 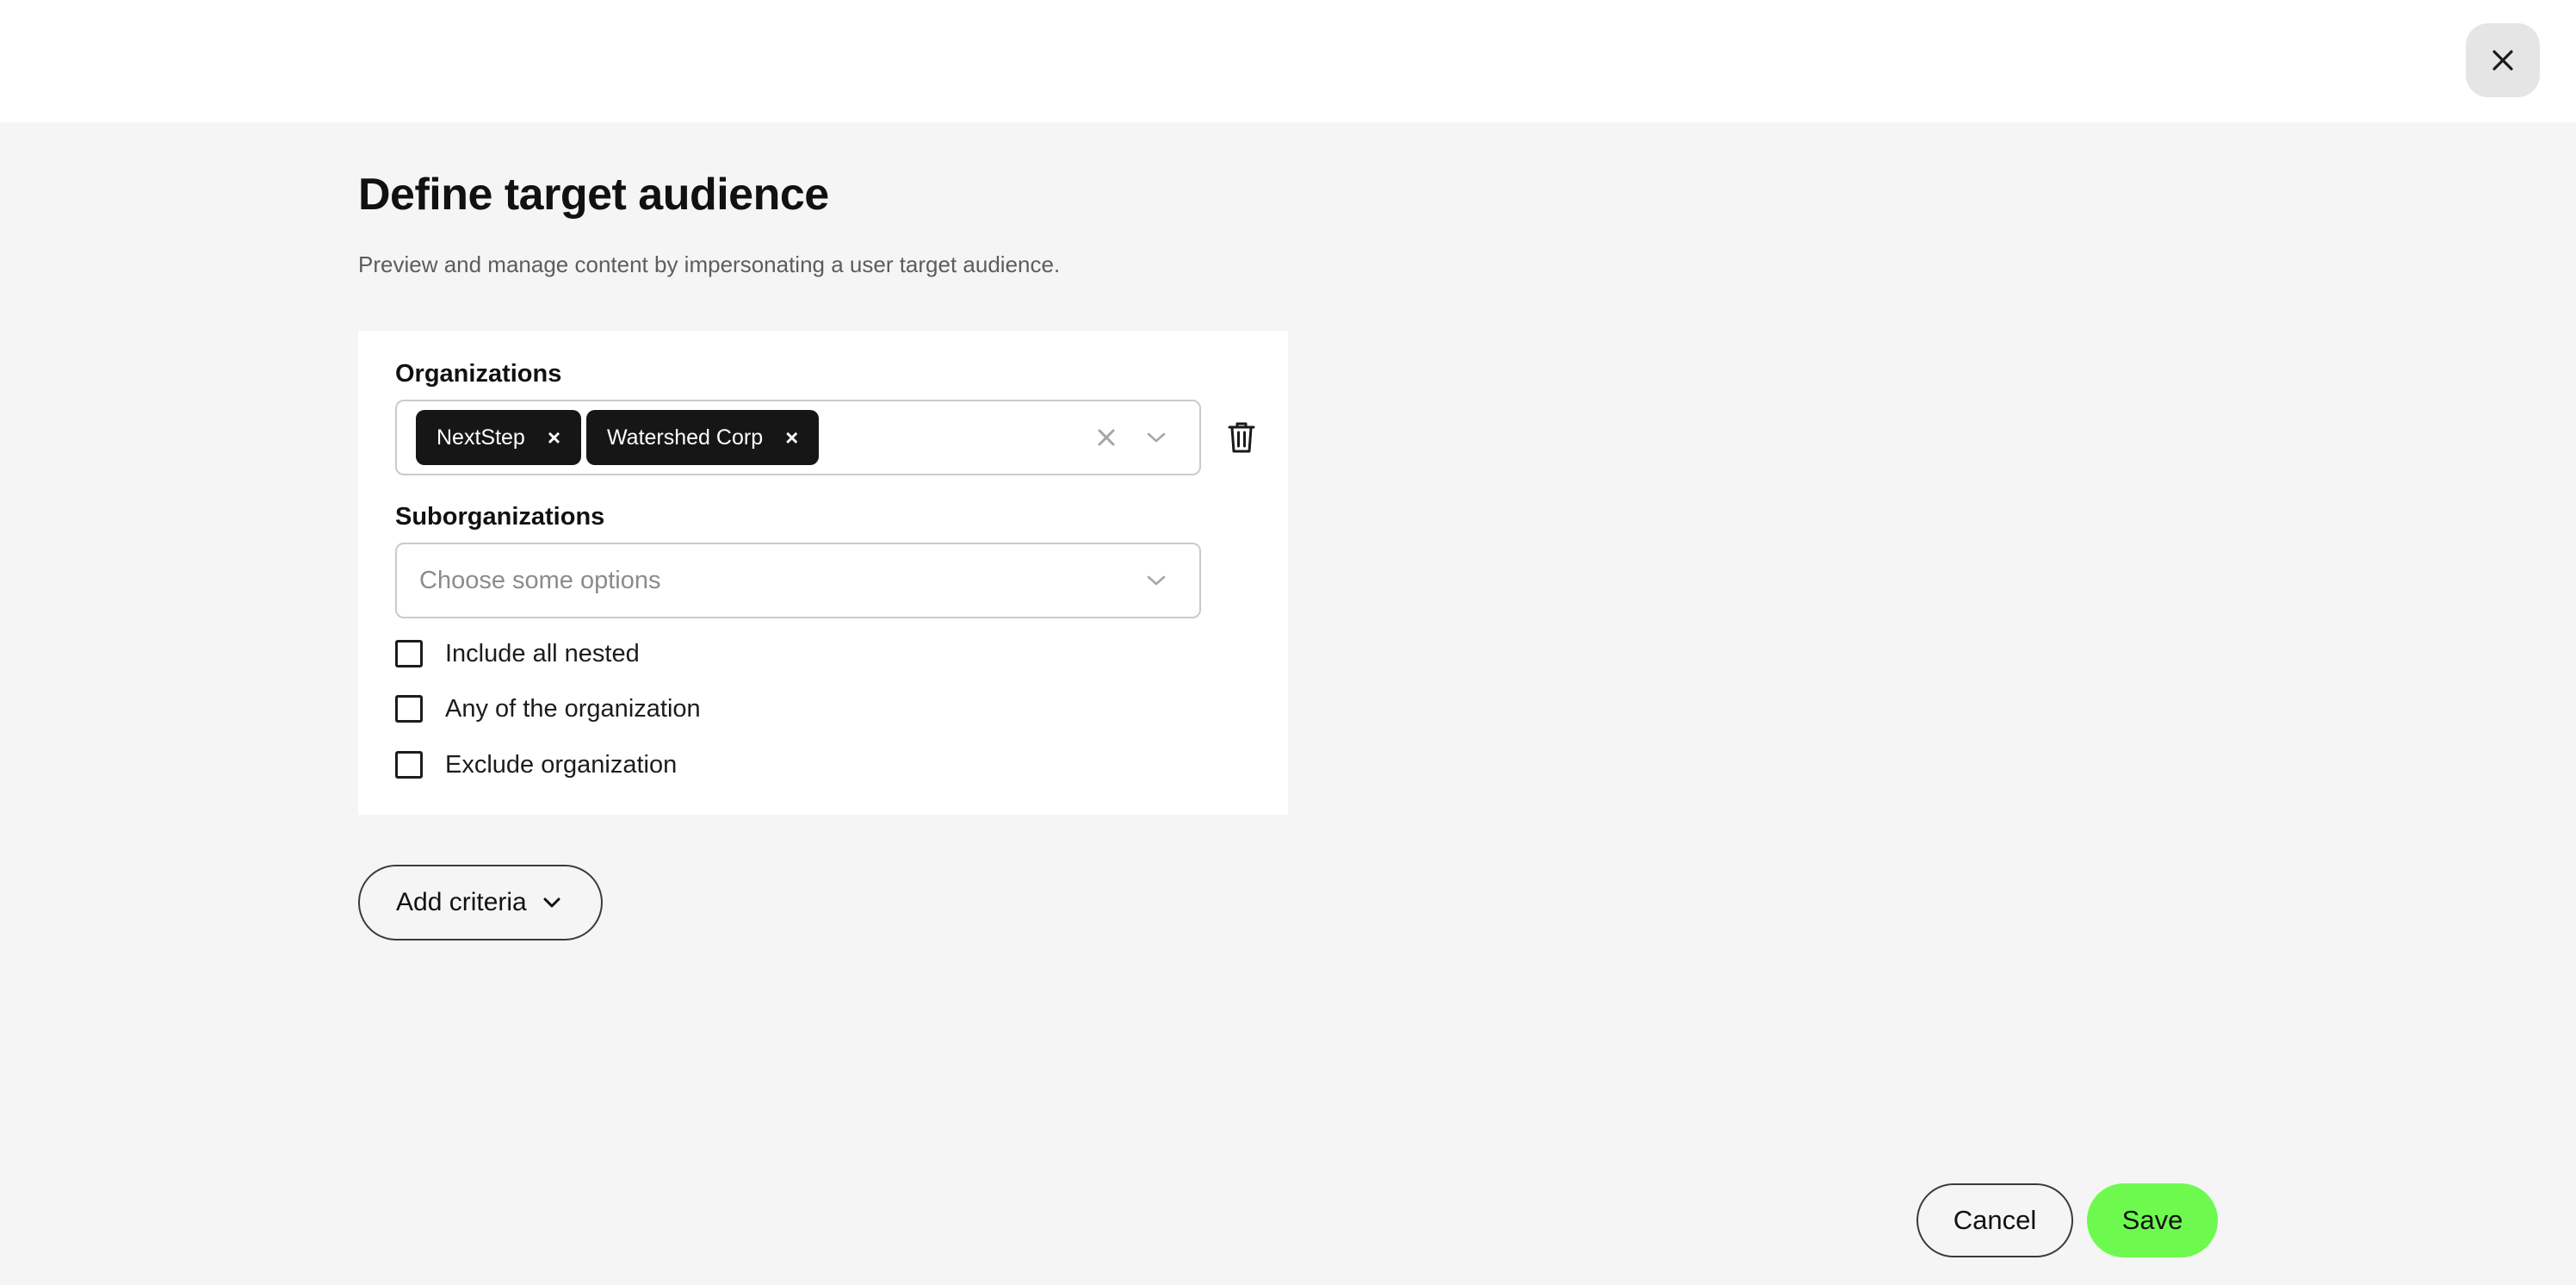 I want to click on include-all-nested-option: Include all nested, so click(x=518, y=654).